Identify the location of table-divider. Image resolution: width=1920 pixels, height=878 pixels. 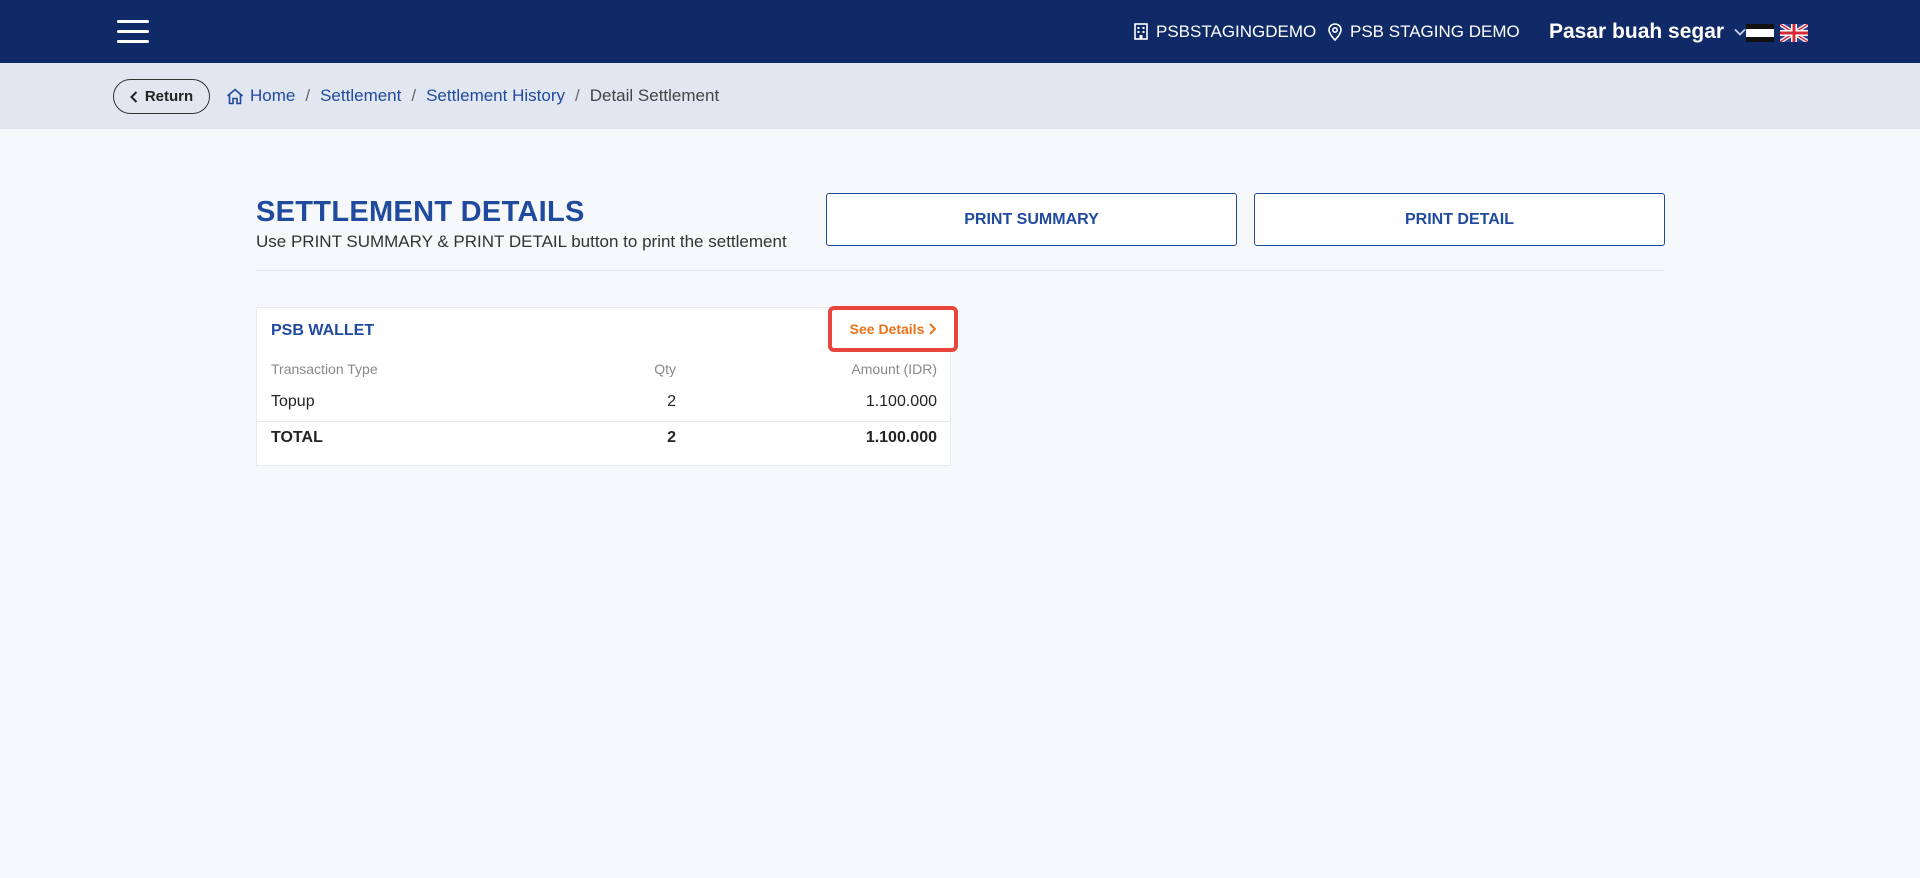
(603, 421).